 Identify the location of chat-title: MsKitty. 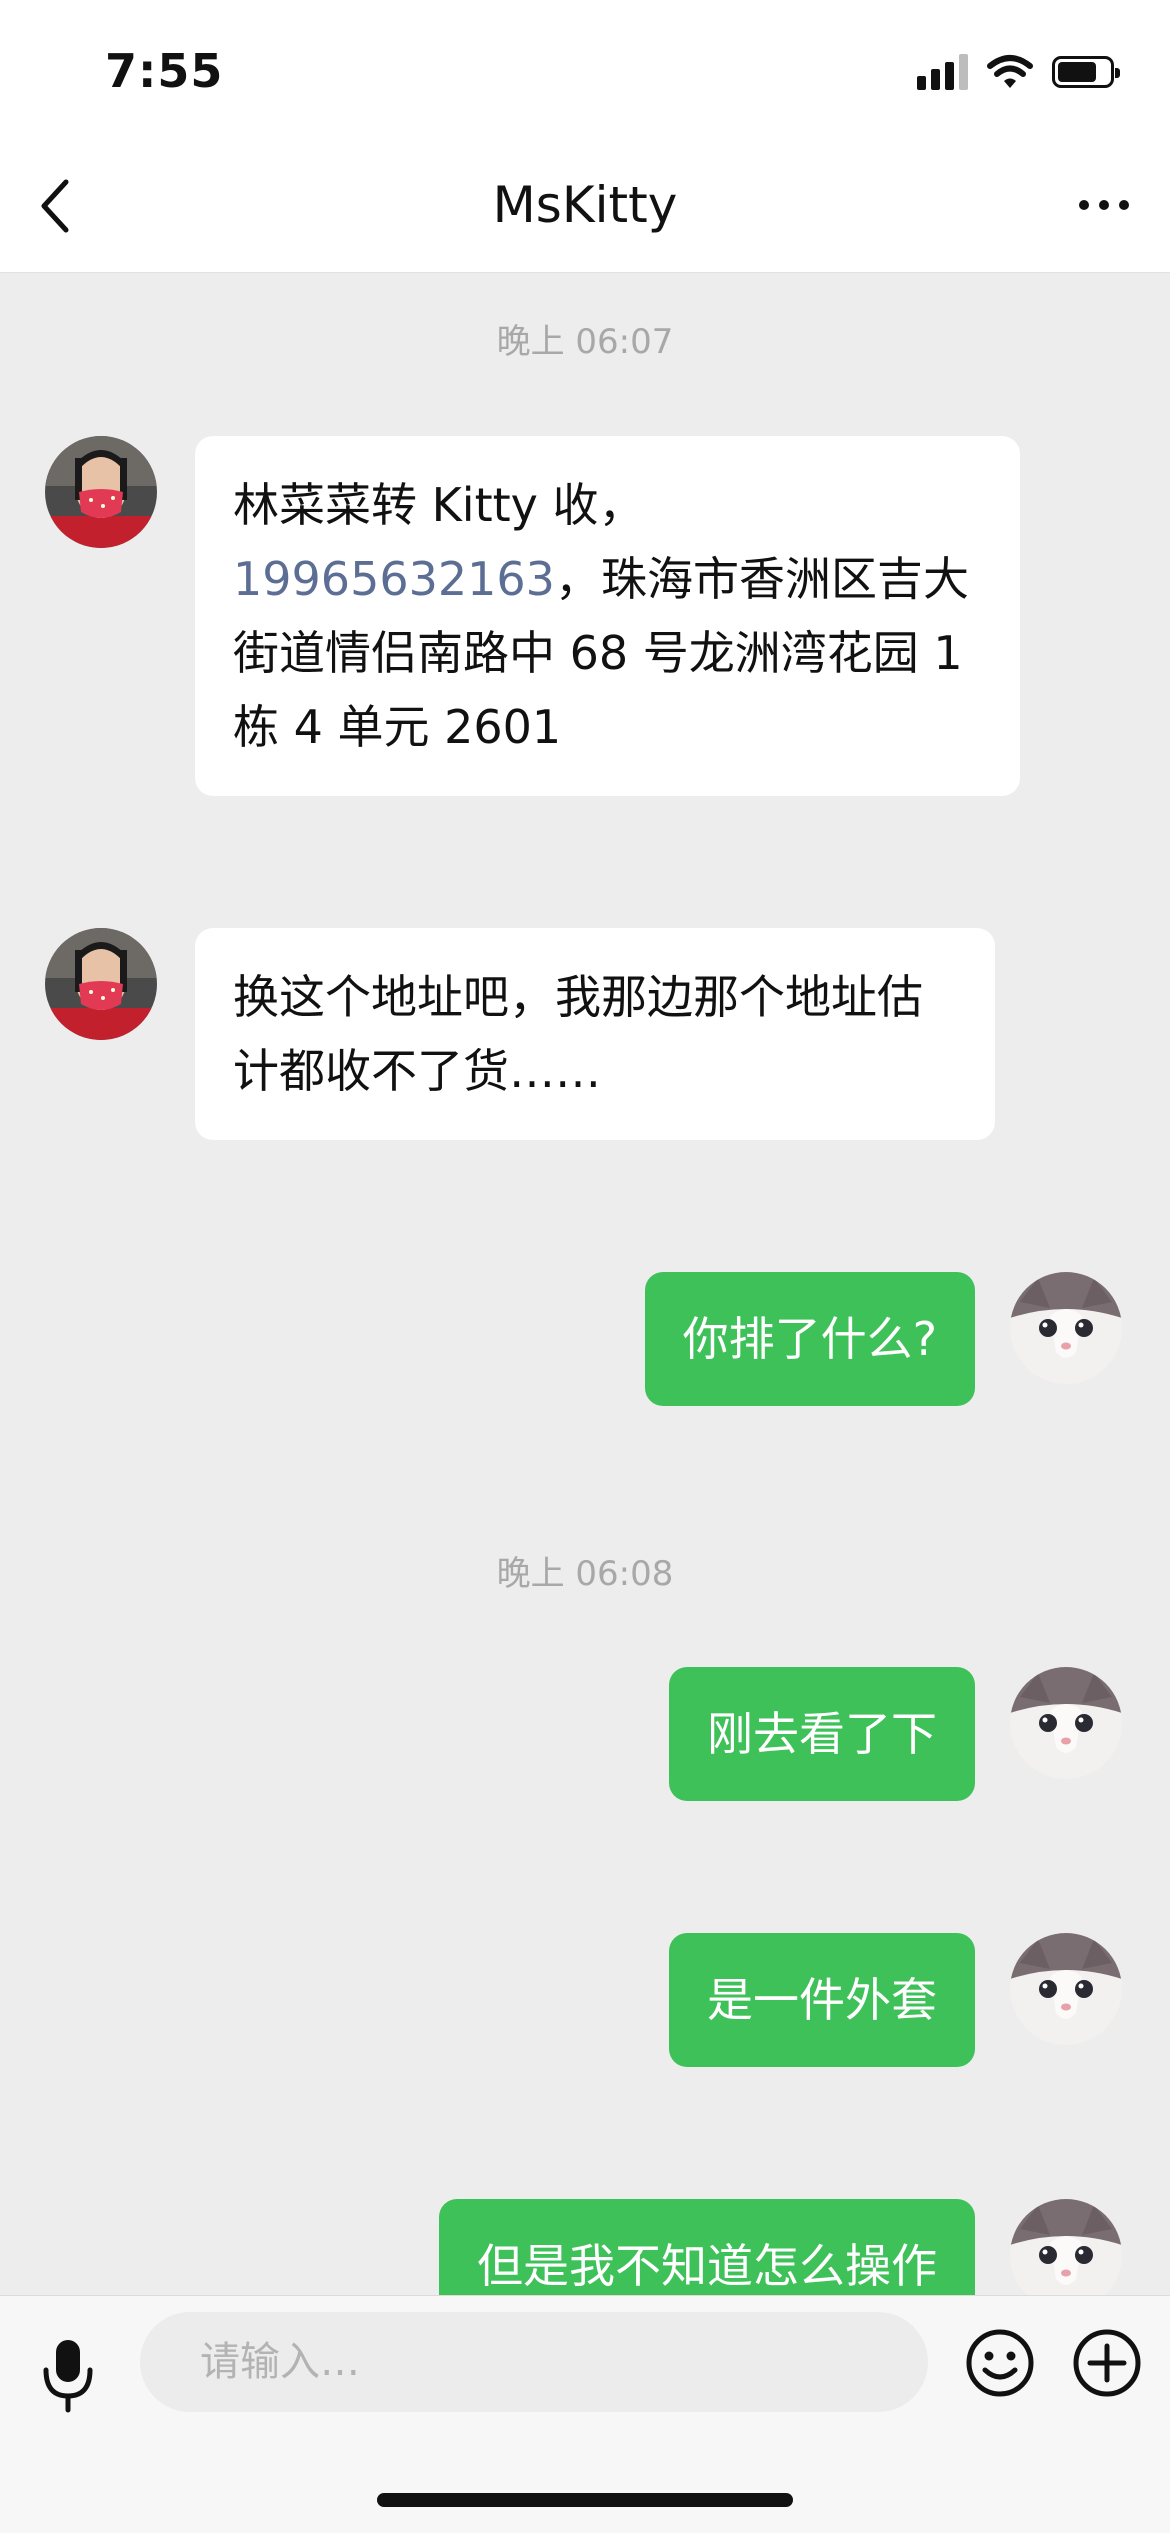
(585, 205).